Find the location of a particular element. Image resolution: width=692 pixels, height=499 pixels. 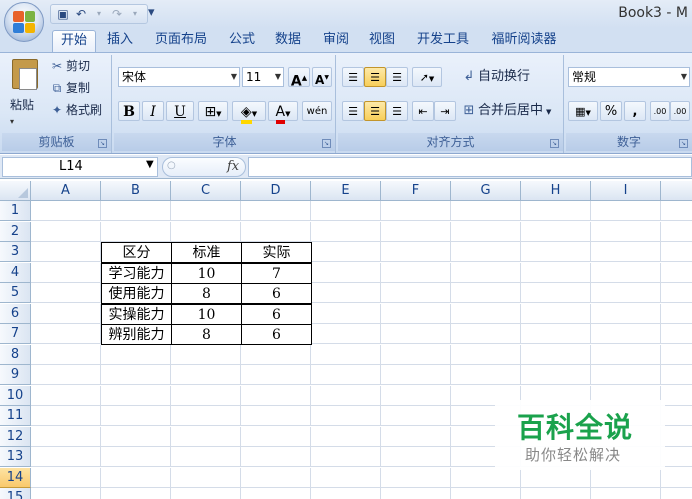

column-header-f: F is located at coordinates (416, 191).